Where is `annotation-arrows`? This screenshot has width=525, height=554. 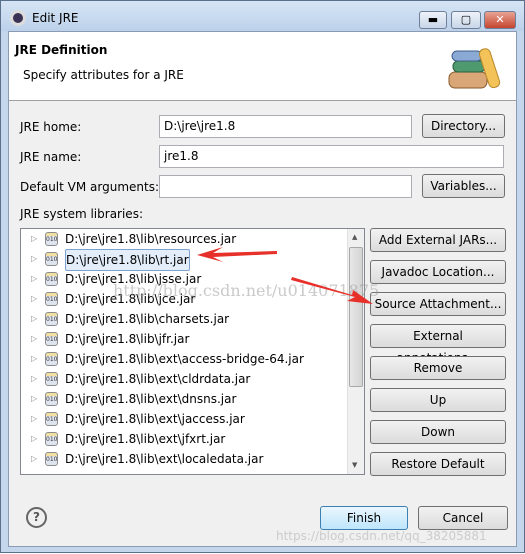
annotation-arrows is located at coordinates (285, 275).